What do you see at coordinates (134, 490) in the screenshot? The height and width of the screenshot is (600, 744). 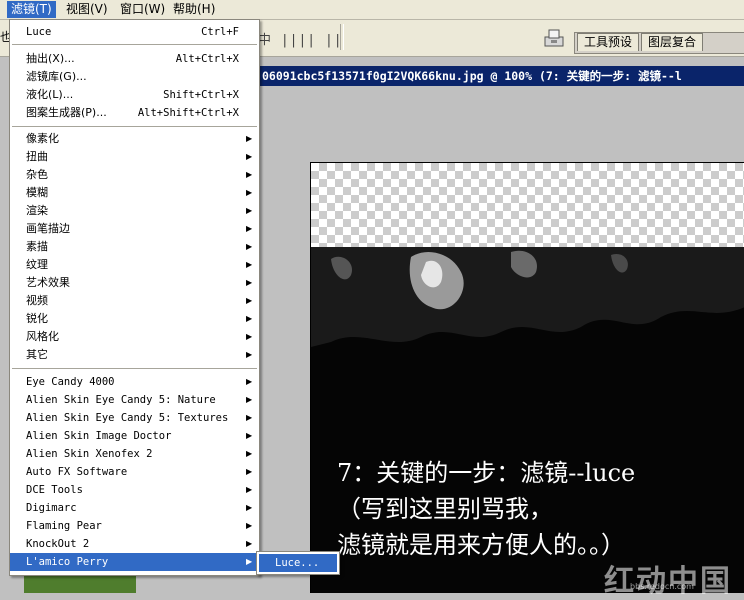 I see `menu-item-dce-tools: DCE Tools ▶` at bounding box center [134, 490].